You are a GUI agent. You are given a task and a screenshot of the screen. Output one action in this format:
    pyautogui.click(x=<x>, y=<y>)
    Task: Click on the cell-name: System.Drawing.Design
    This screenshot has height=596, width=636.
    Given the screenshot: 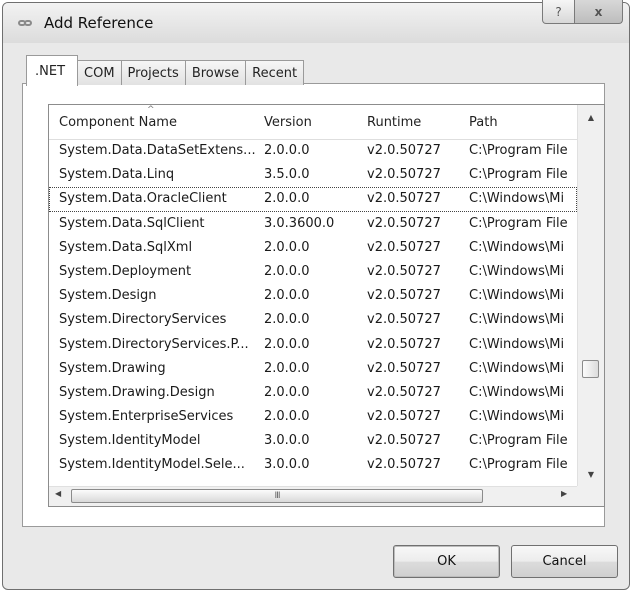 What is the action you would take?
    pyautogui.click(x=137, y=392)
    